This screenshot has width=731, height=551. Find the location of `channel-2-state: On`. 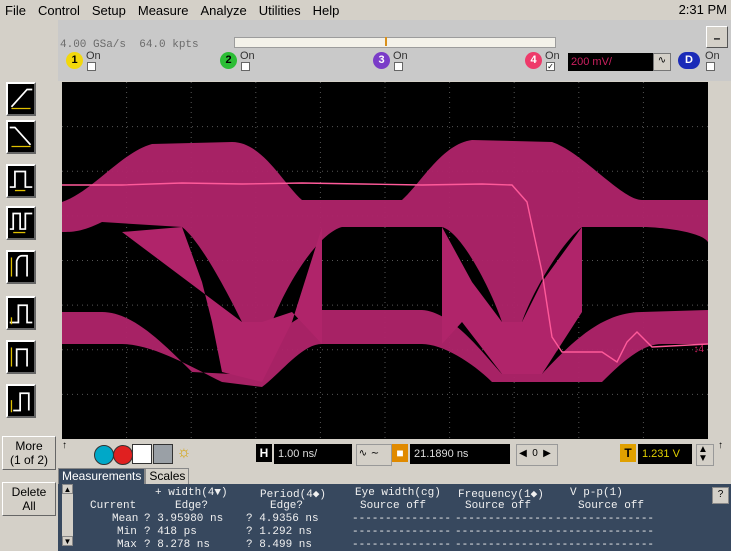

channel-2-state: On is located at coordinates (247, 56).